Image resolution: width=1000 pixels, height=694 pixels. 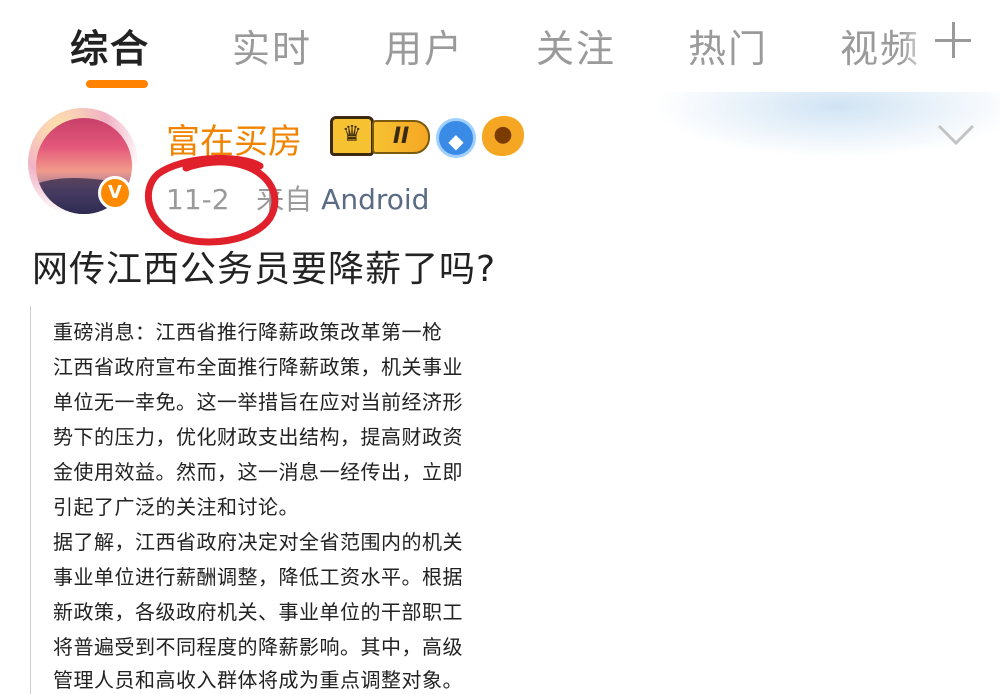 What do you see at coordinates (110, 45) in the screenshot?
I see `tab-comprehensive: 综合` at bounding box center [110, 45].